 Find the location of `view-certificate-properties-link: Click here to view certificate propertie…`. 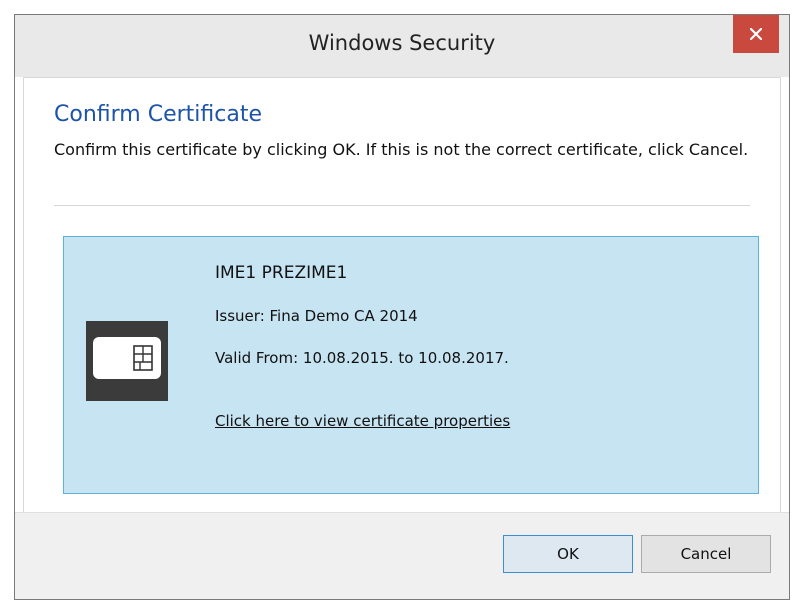

view-certificate-properties-link: Click here to view certificate propertie… is located at coordinates (365, 421).